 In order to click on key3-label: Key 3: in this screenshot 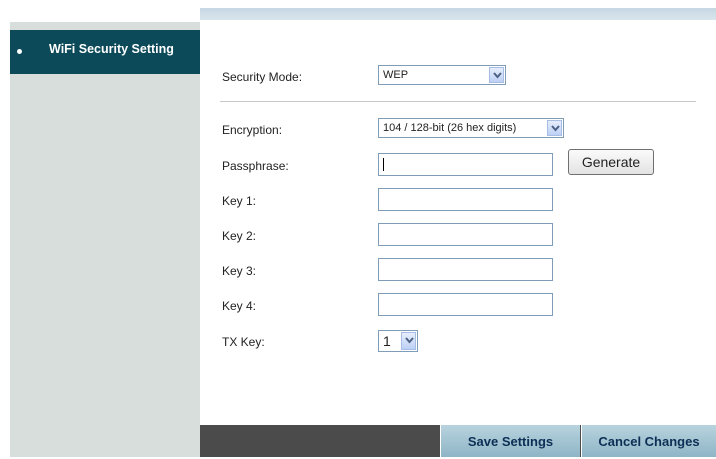, I will do `click(239, 271)`.